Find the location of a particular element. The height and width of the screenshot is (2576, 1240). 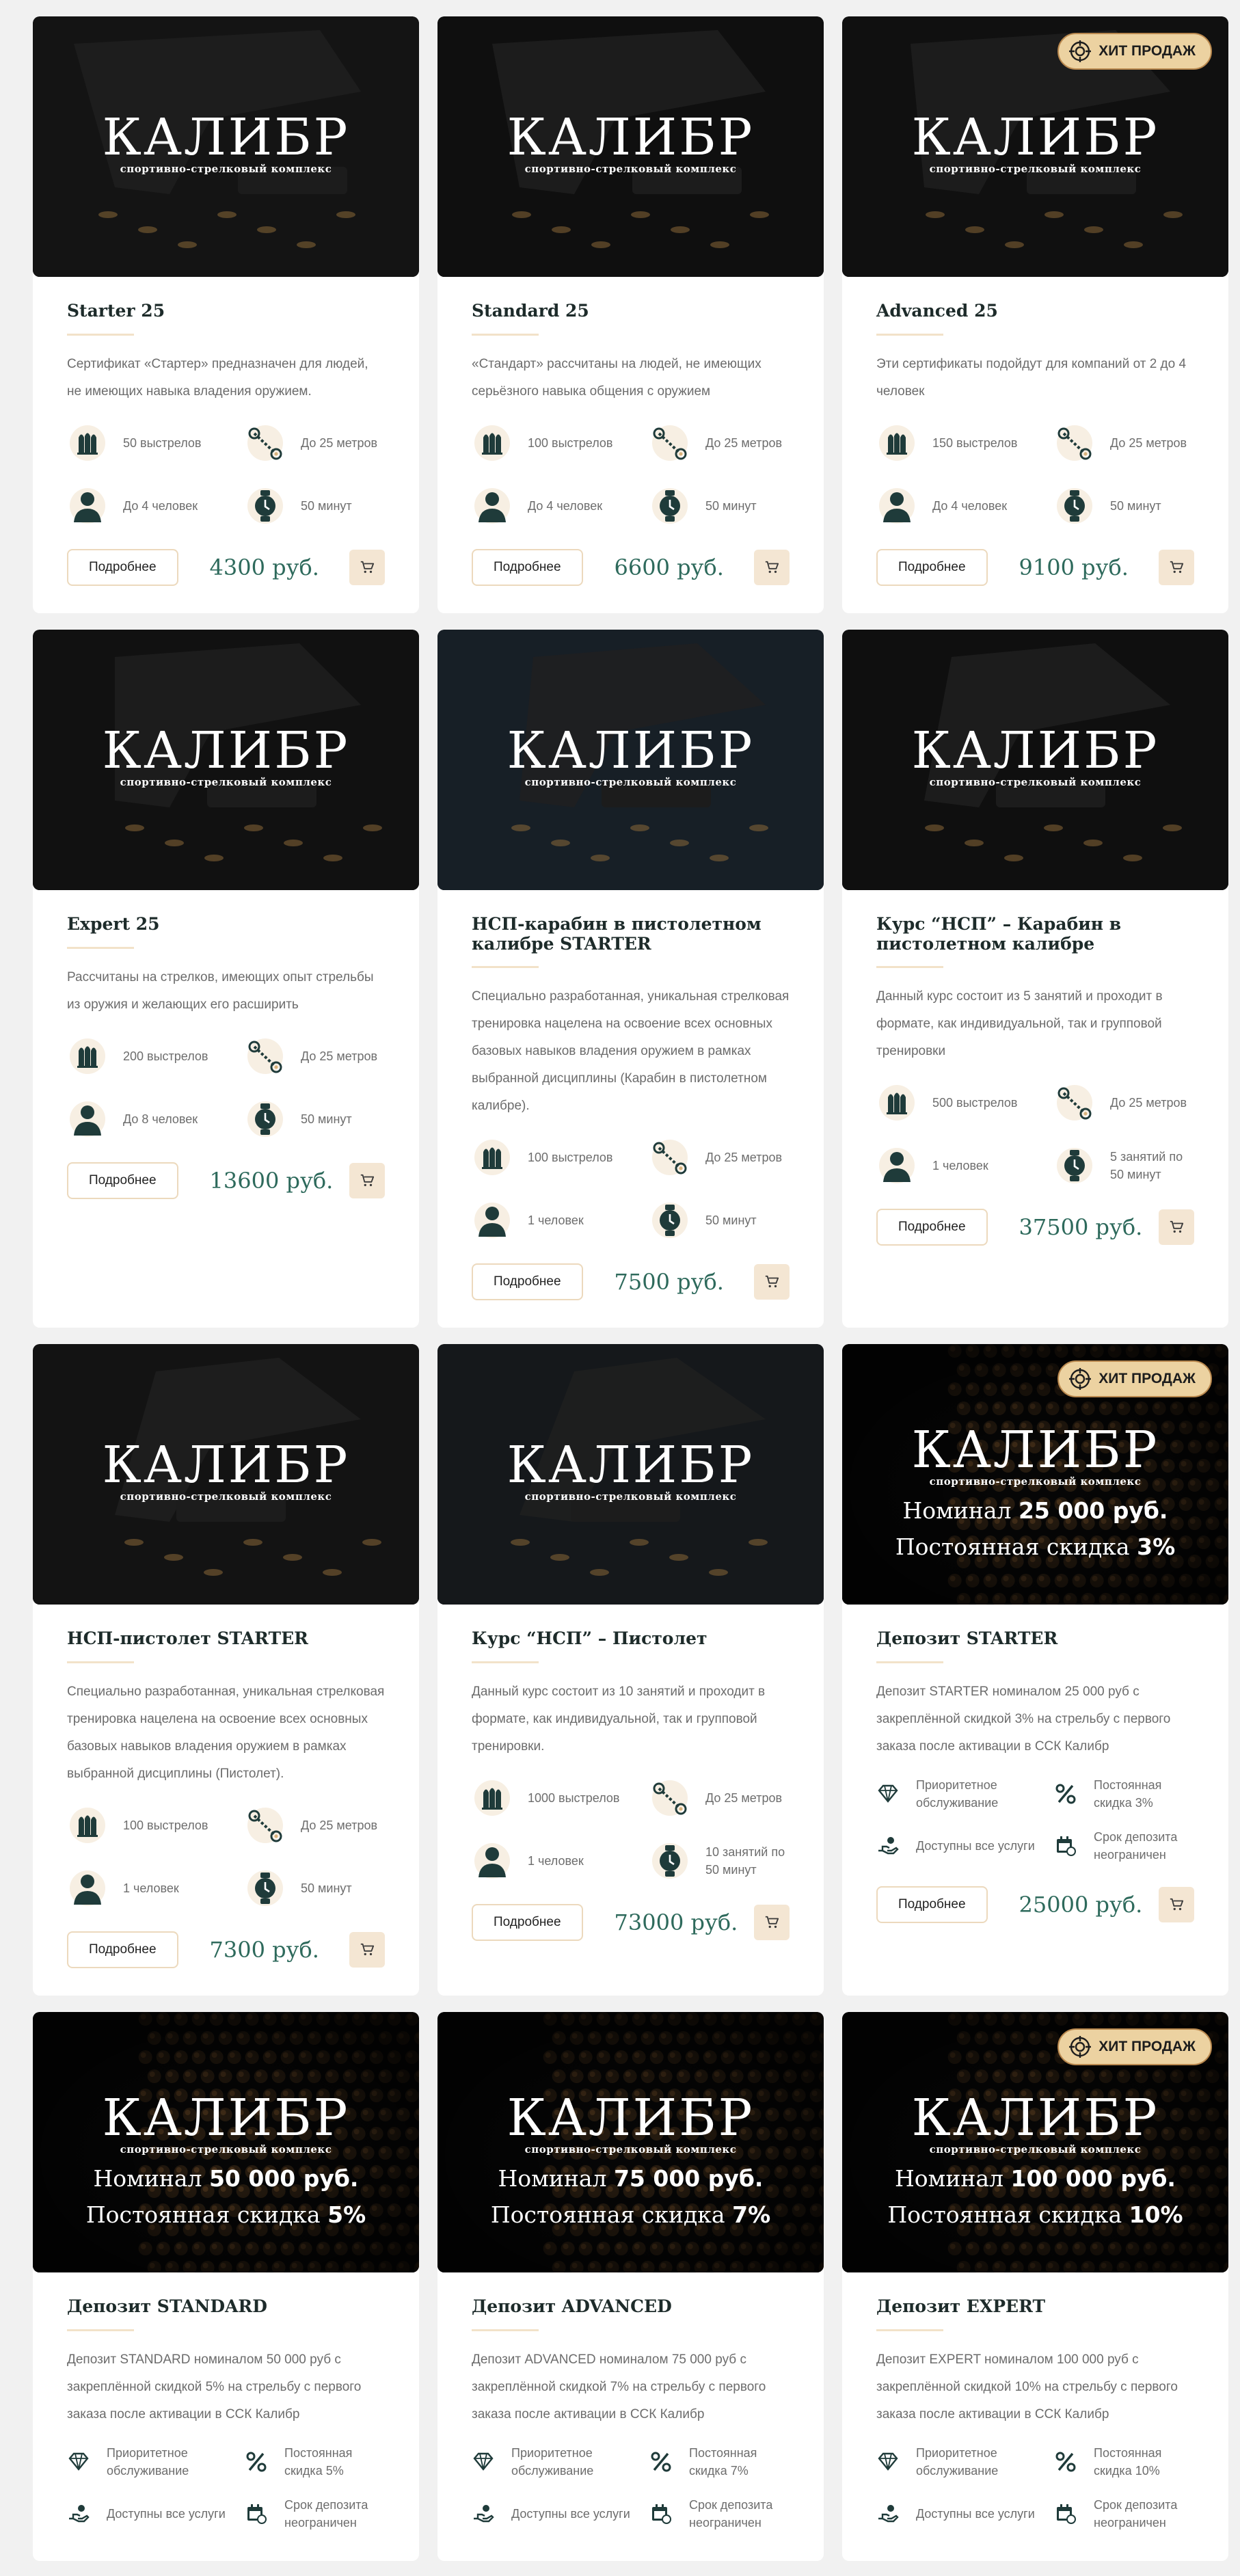

feature-item: Постоянная скидка 7% is located at coordinates (719, 2462).